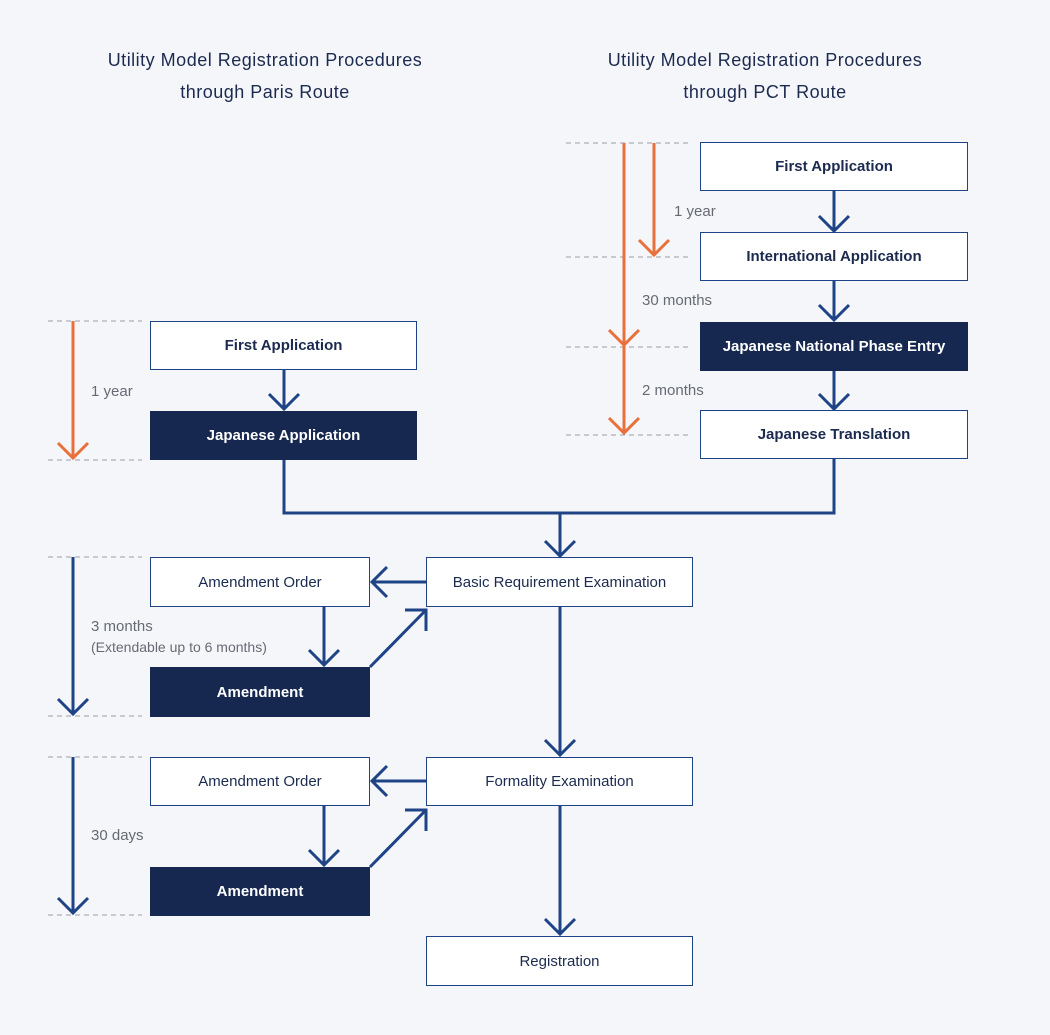 The image size is (1050, 1035). Describe the element at coordinates (179, 647) in the screenshot. I see `exam1-deadline-note: (Extendable up to 6 months)` at that location.